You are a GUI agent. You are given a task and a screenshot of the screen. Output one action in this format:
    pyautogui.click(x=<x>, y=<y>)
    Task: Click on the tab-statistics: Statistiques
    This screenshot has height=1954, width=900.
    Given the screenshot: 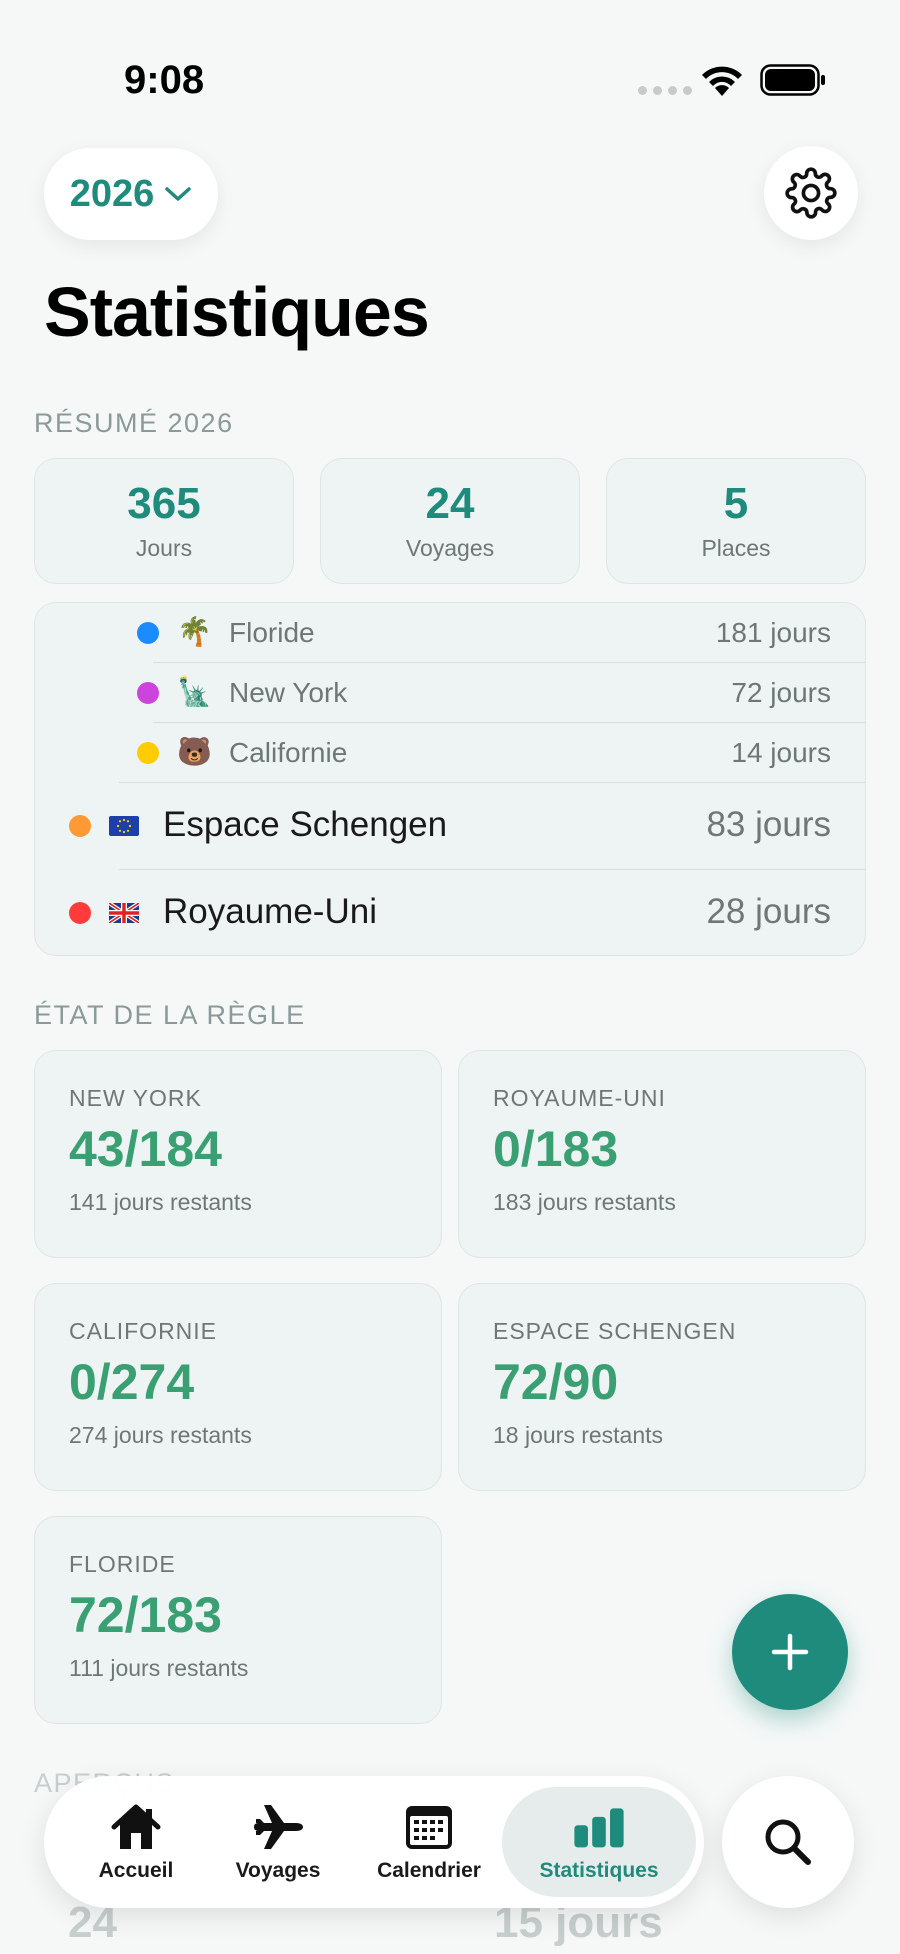 What is the action you would take?
    pyautogui.click(x=599, y=1842)
    